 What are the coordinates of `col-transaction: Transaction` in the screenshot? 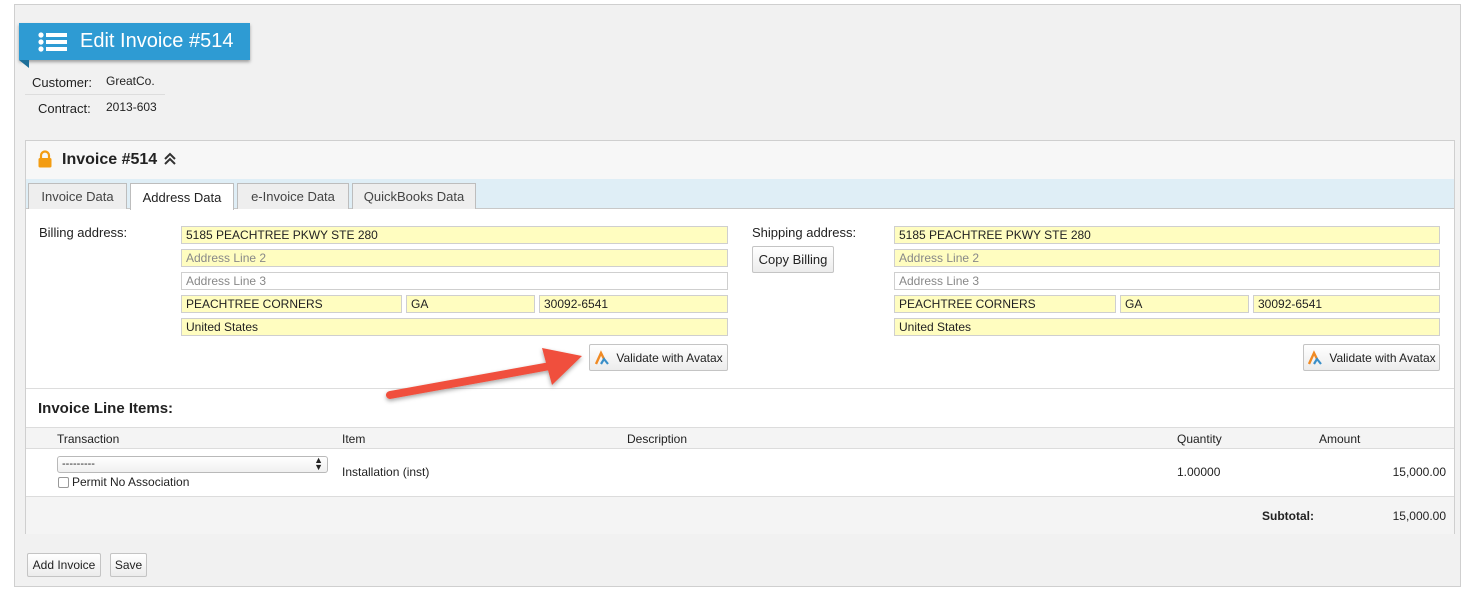 It's located at (88, 439).